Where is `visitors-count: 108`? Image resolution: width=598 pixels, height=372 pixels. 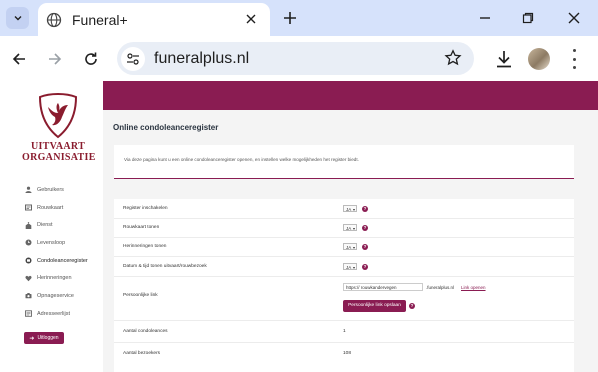 visitors-count: 108 is located at coordinates (347, 353).